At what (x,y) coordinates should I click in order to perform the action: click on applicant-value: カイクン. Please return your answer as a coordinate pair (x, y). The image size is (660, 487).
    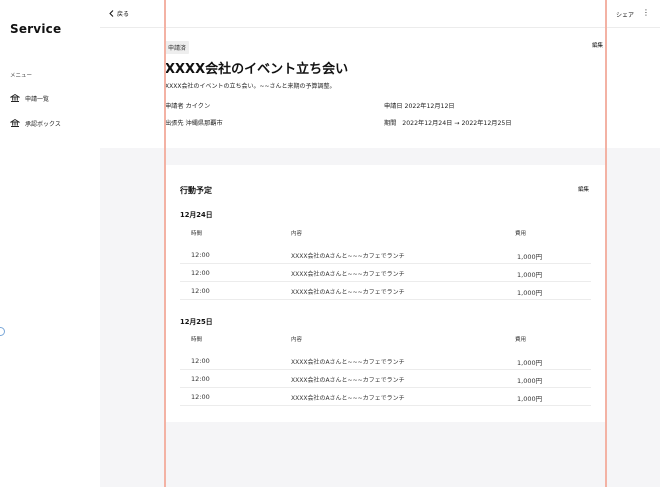
    Looking at the image, I should click on (198, 106).